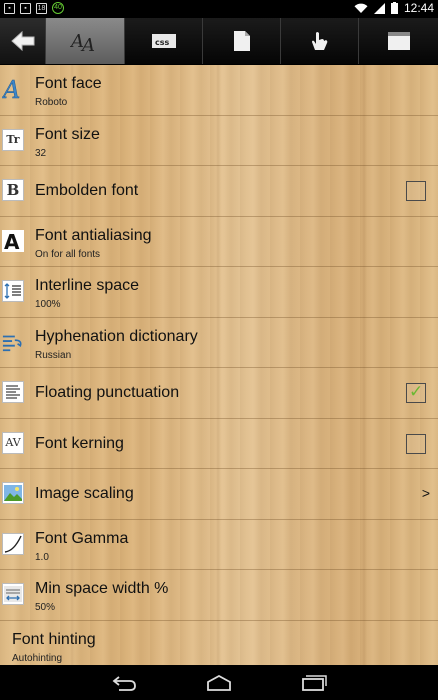  I want to click on setting-value: 100%, so click(48, 304).